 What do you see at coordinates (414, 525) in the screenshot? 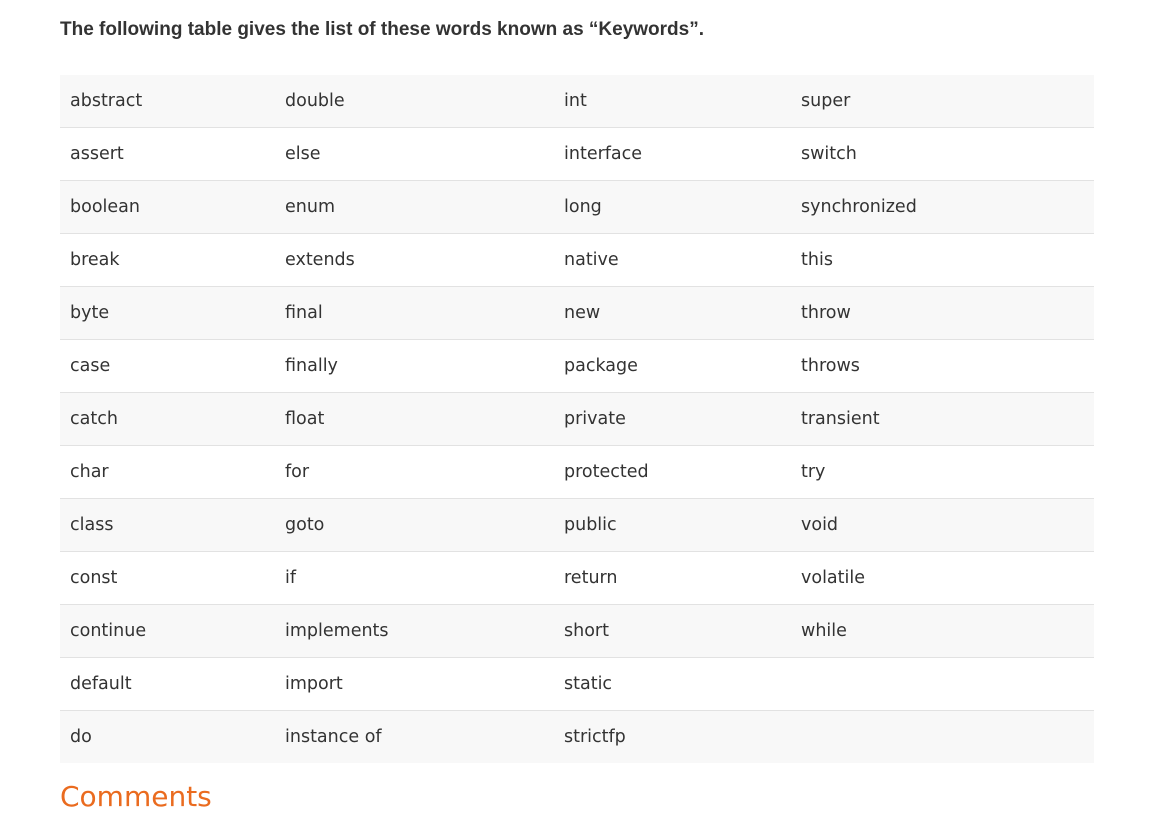
I see `keyword-cell: goto` at bounding box center [414, 525].